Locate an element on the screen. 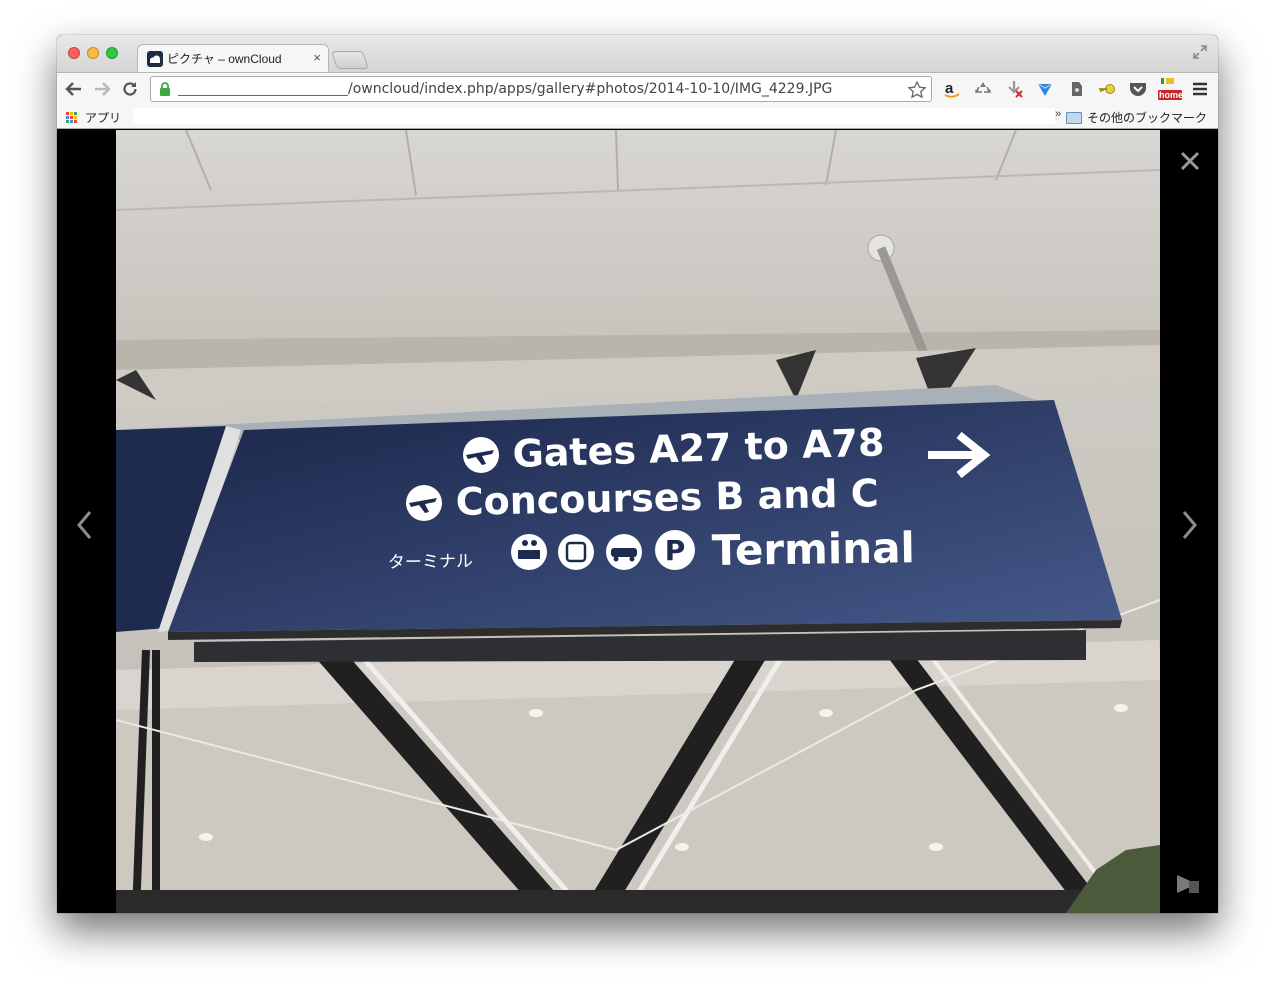  tab-bar: ピクチャ – ownCloud × is located at coordinates (637, 53).